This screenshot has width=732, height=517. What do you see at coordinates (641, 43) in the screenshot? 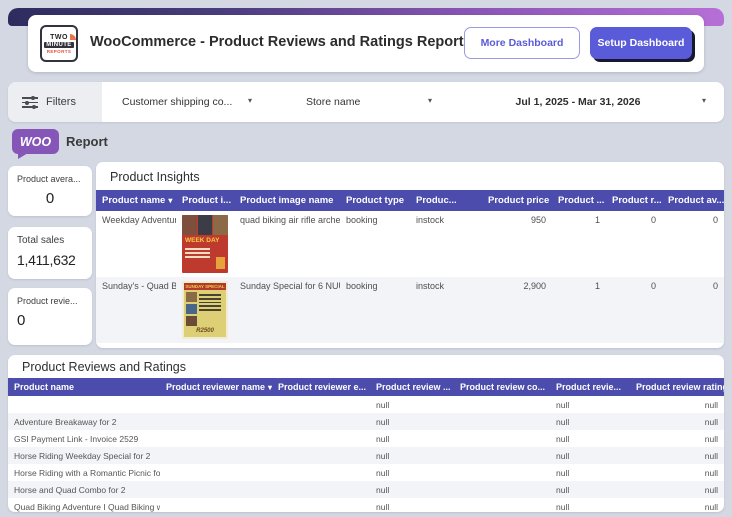
I see `setup-dashboard-button: Setup Dashboard` at bounding box center [641, 43].